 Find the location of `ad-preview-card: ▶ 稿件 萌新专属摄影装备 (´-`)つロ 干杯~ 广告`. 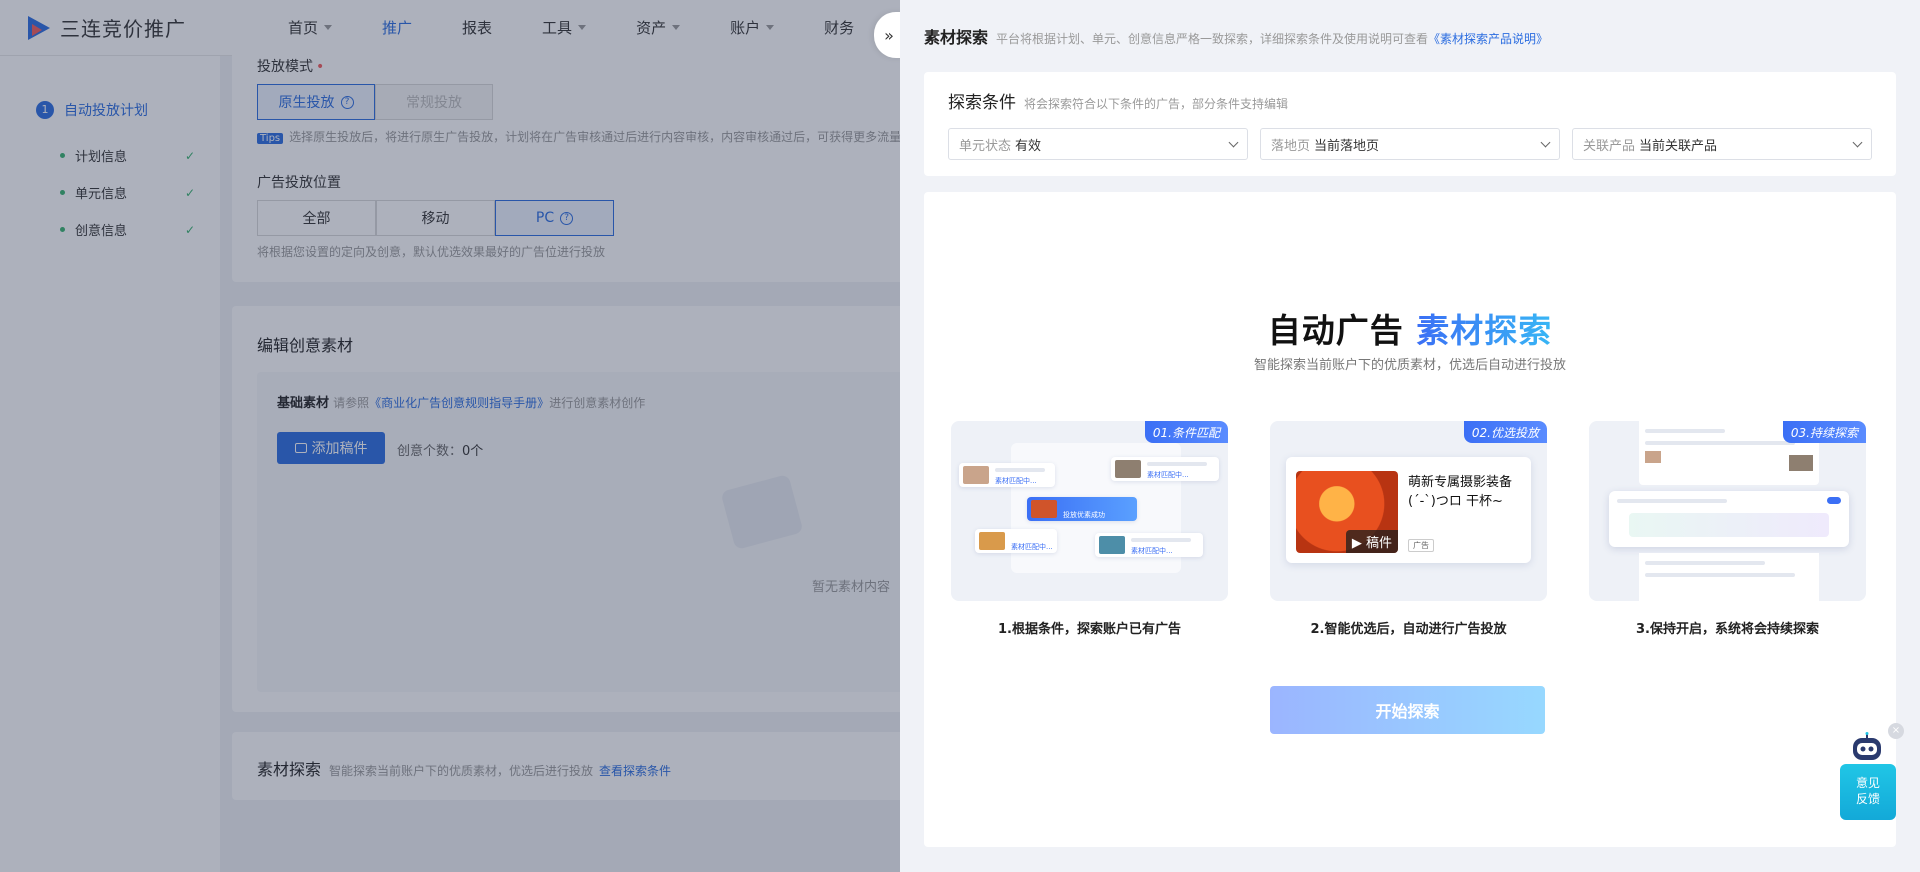

ad-preview-card: ▶ 稿件 萌新专属摄影装备 (´-`)つロ 干杯~ 广告 is located at coordinates (1408, 510).